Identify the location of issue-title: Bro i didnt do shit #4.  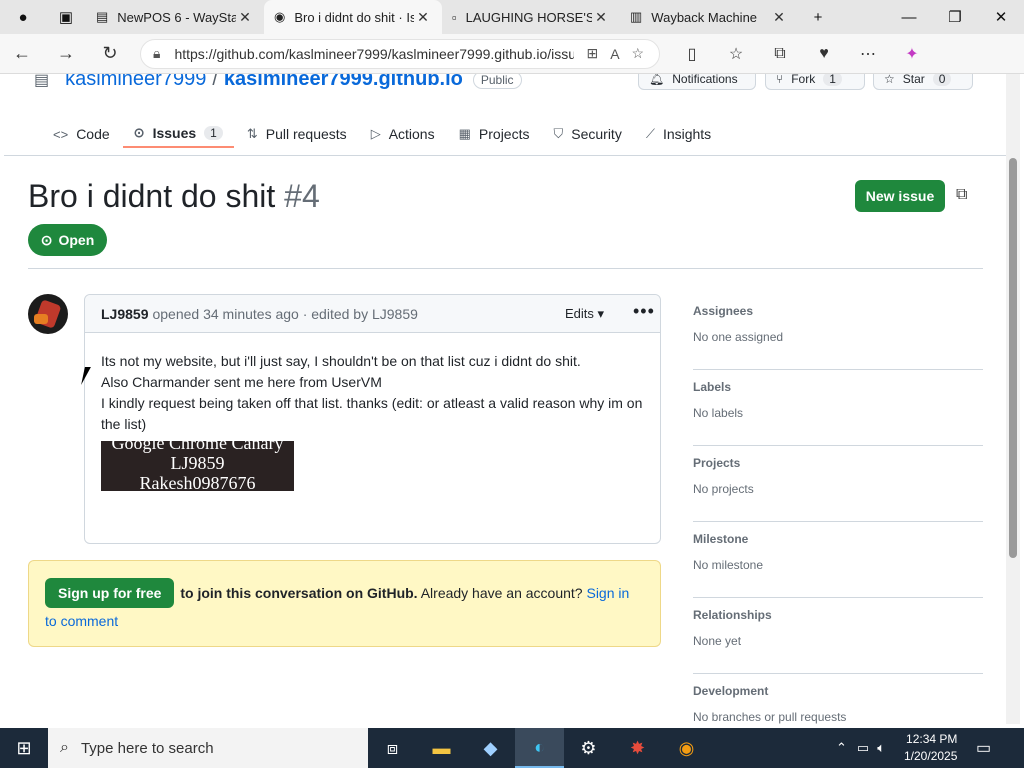
(174, 196).